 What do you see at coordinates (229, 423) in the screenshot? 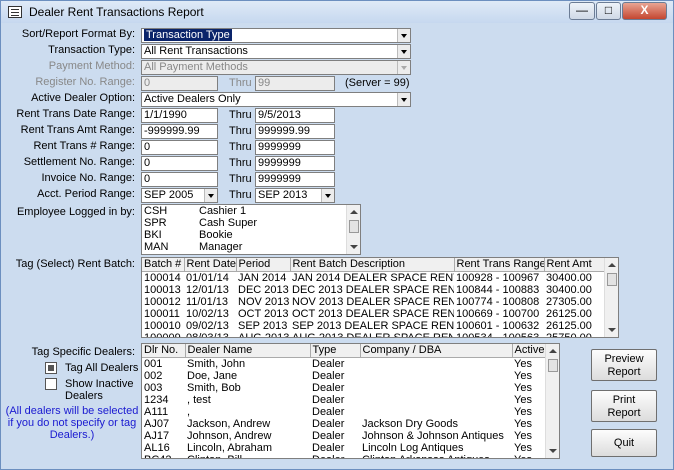
I see `dealer-cell: Jackson, Andrew` at bounding box center [229, 423].